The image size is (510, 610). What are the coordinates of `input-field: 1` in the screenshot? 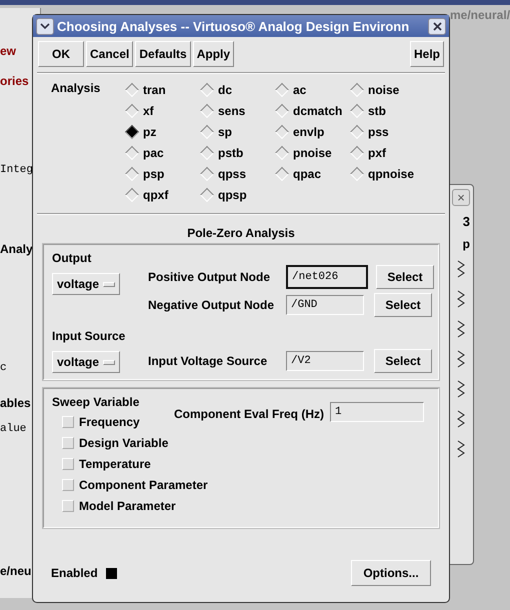 It's located at (377, 412).